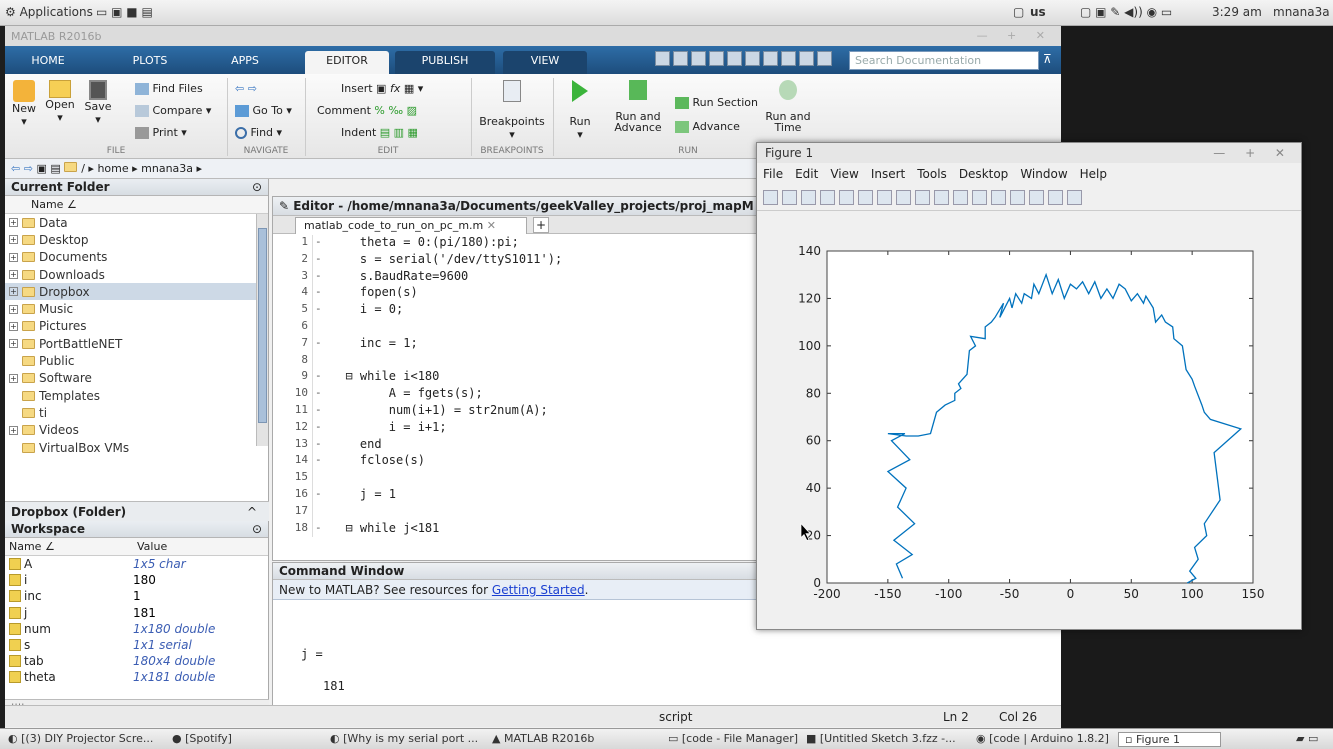 Image resolution: width=1333 pixels, height=749 pixels. What do you see at coordinates (385, 169) in the screenshot?
I see `address-bar: ⇦ ⇨ ▣ ▤ / ▸ home ▸ mnana3a ▸` at bounding box center [385, 169].